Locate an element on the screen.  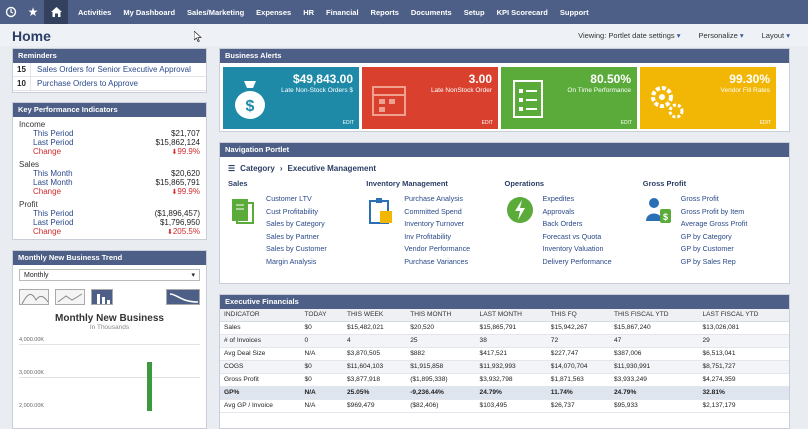
alert-tile: 80.50% On Time Performance EDIT is located at coordinates (569, 98).